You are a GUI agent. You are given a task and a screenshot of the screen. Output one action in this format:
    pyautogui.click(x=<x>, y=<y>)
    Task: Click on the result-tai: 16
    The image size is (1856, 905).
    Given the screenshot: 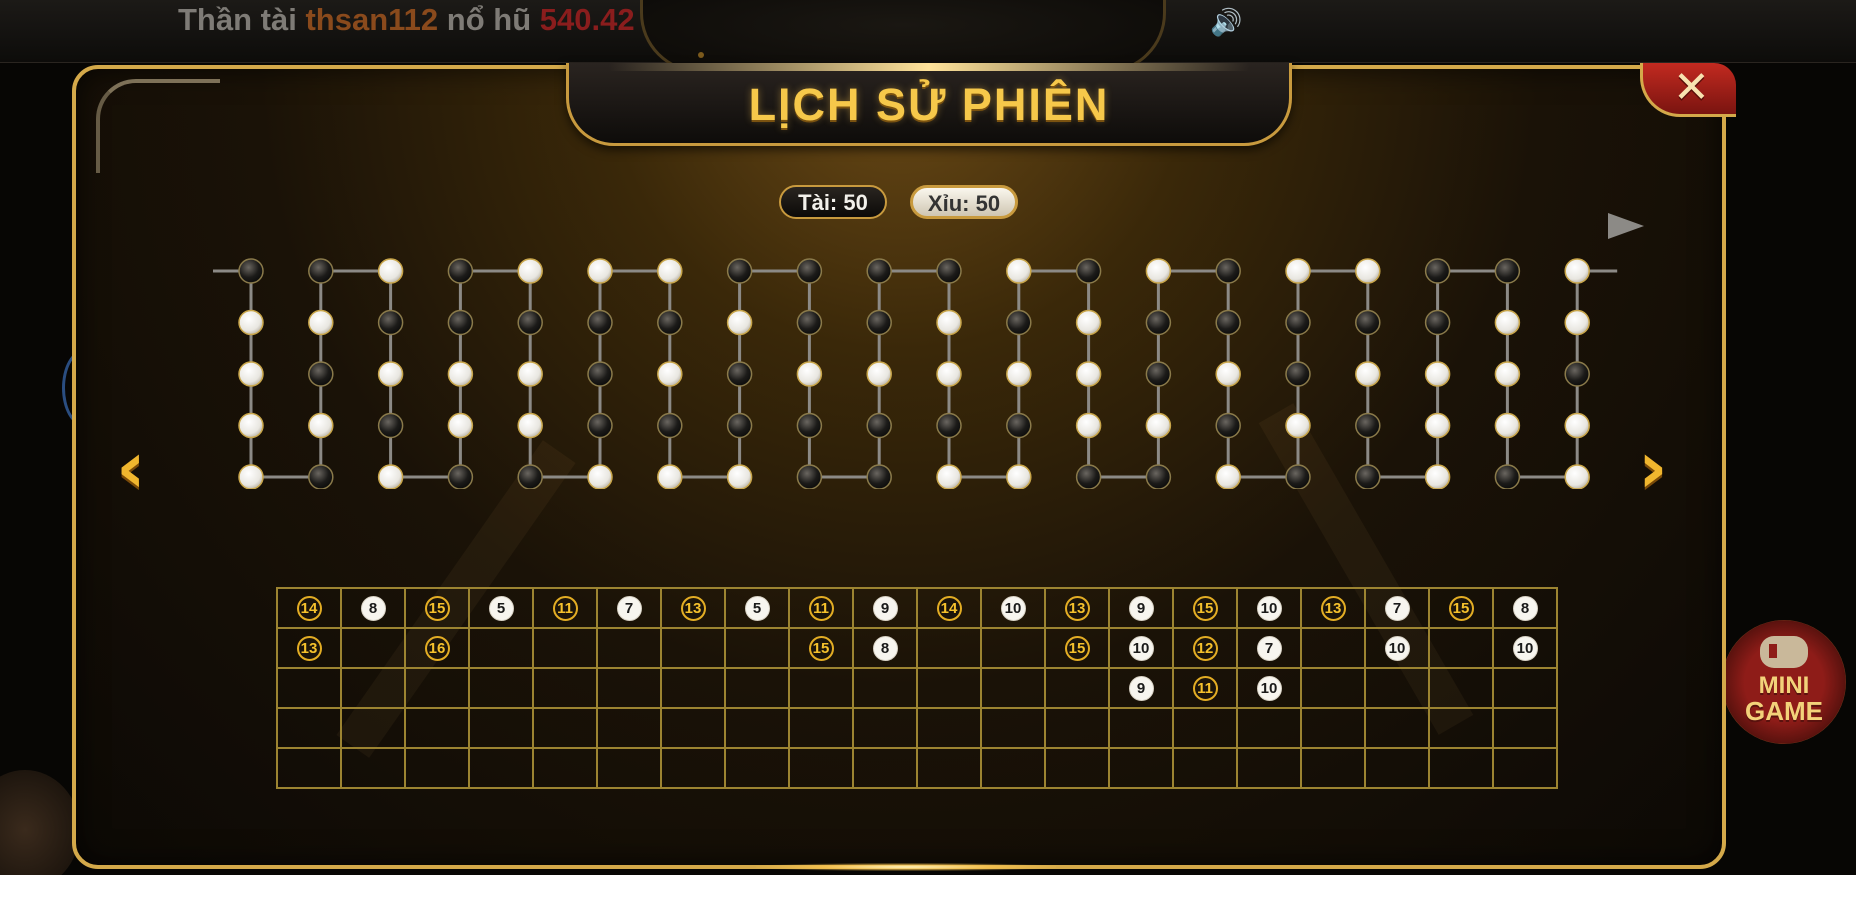 What is the action you would take?
    pyautogui.click(x=437, y=648)
    